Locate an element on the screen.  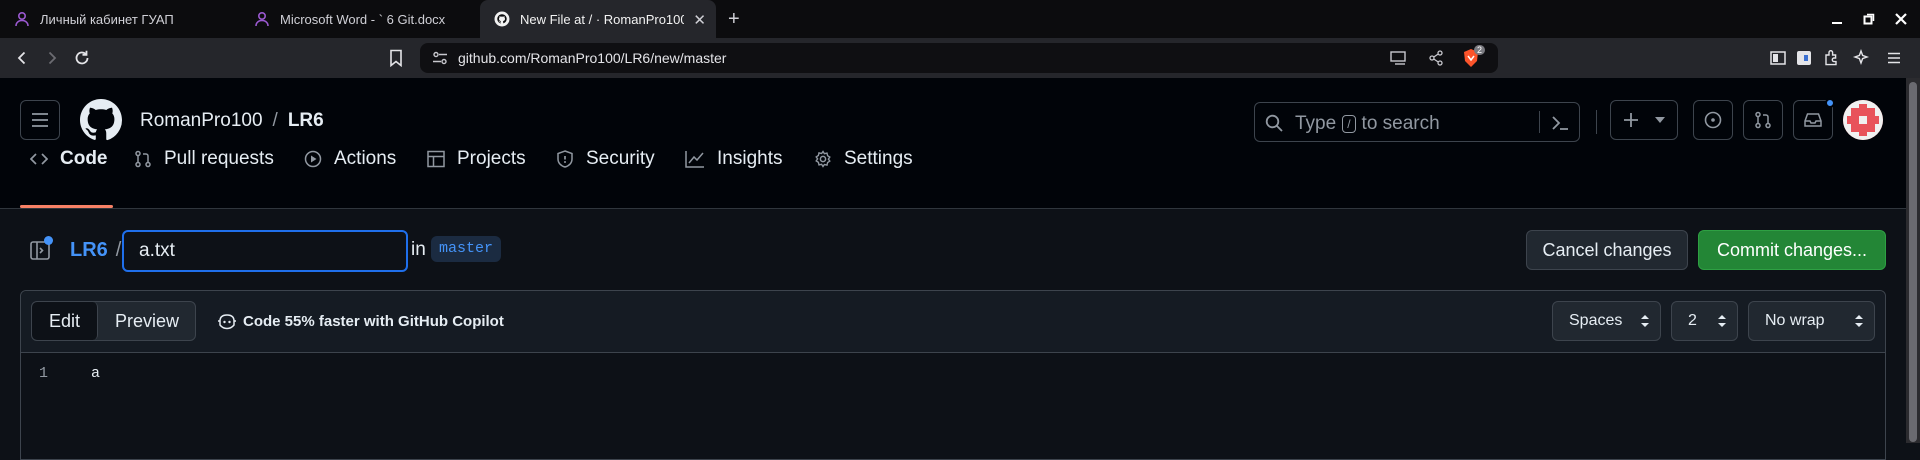
forward-icon is located at coordinates (52, 58).